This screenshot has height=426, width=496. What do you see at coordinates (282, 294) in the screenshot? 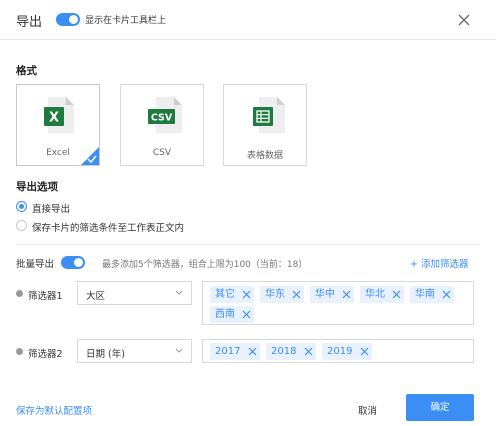
I see `filter-1-value-tag: 华东` at bounding box center [282, 294].